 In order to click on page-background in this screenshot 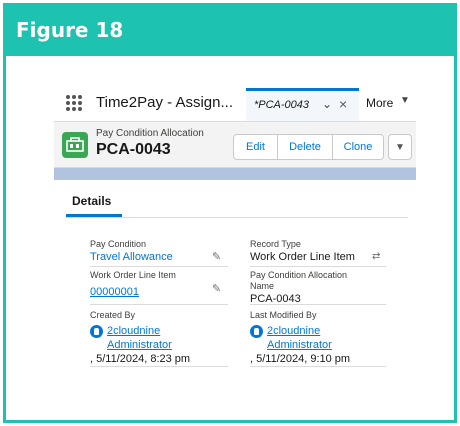, I will do `click(235, 174)`.